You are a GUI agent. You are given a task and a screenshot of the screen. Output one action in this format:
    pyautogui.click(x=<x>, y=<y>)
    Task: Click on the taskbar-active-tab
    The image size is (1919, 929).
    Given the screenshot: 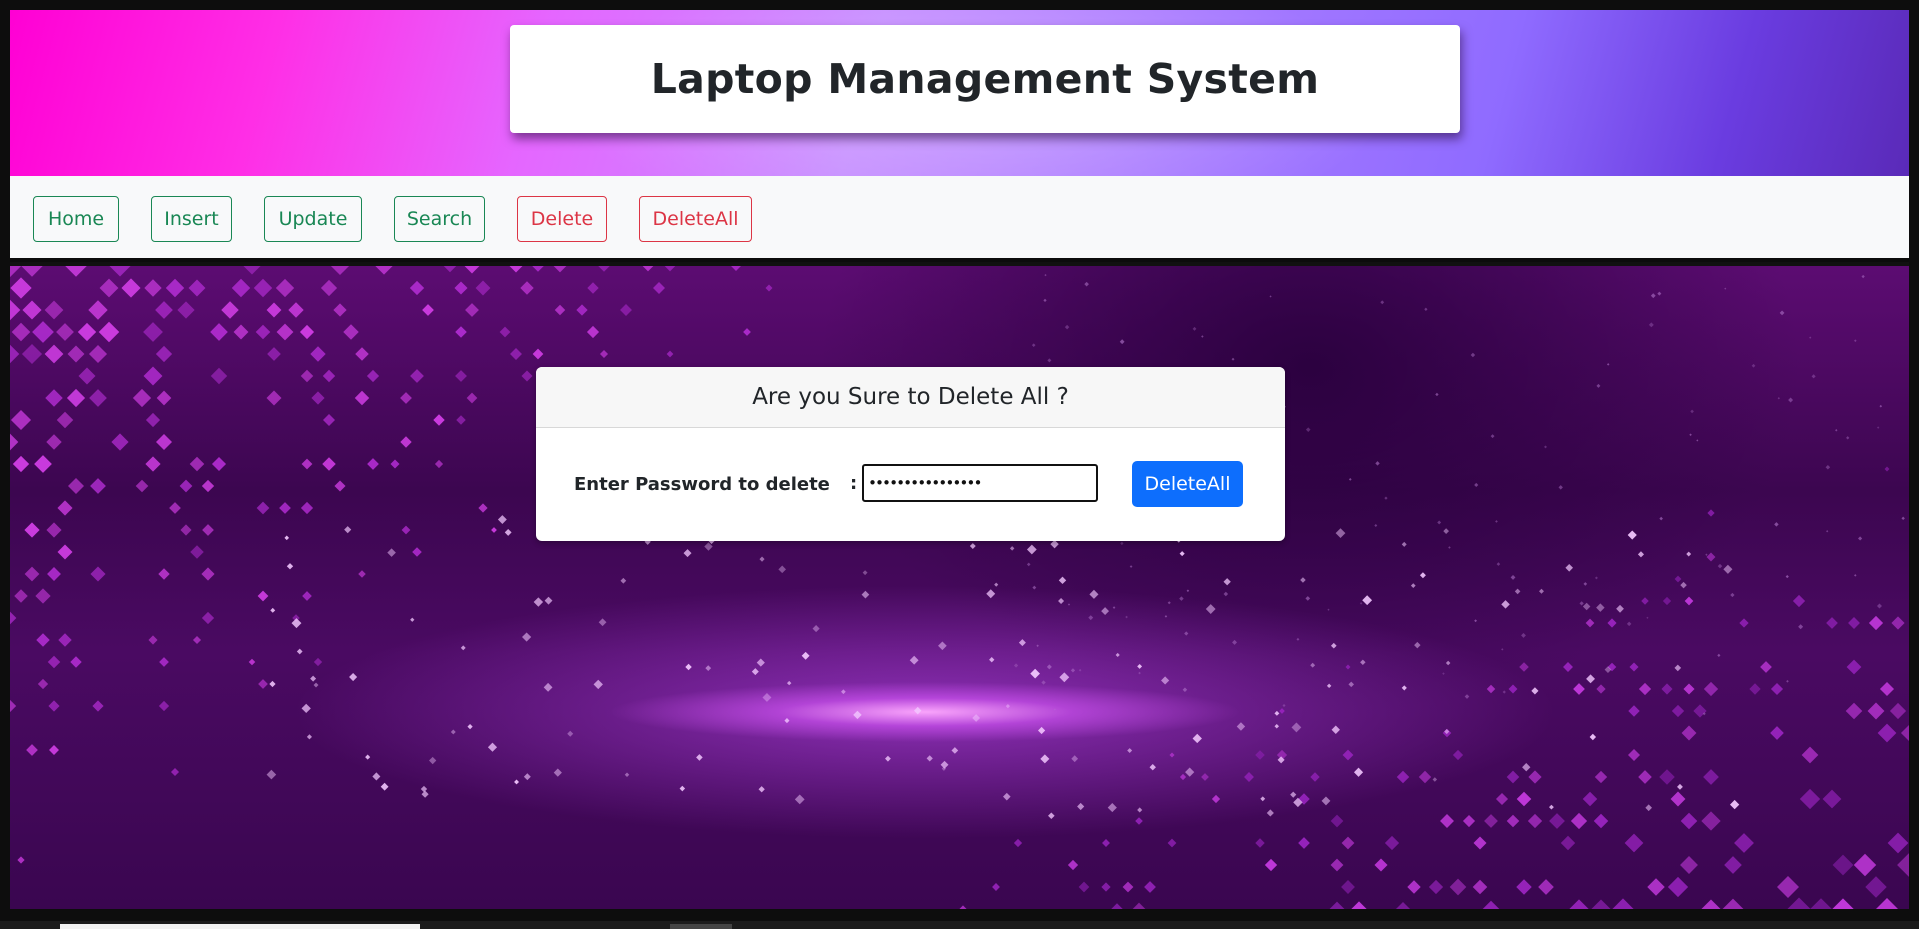 What is the action you would take?
    pyautogui.click(x=240, y=926)
    